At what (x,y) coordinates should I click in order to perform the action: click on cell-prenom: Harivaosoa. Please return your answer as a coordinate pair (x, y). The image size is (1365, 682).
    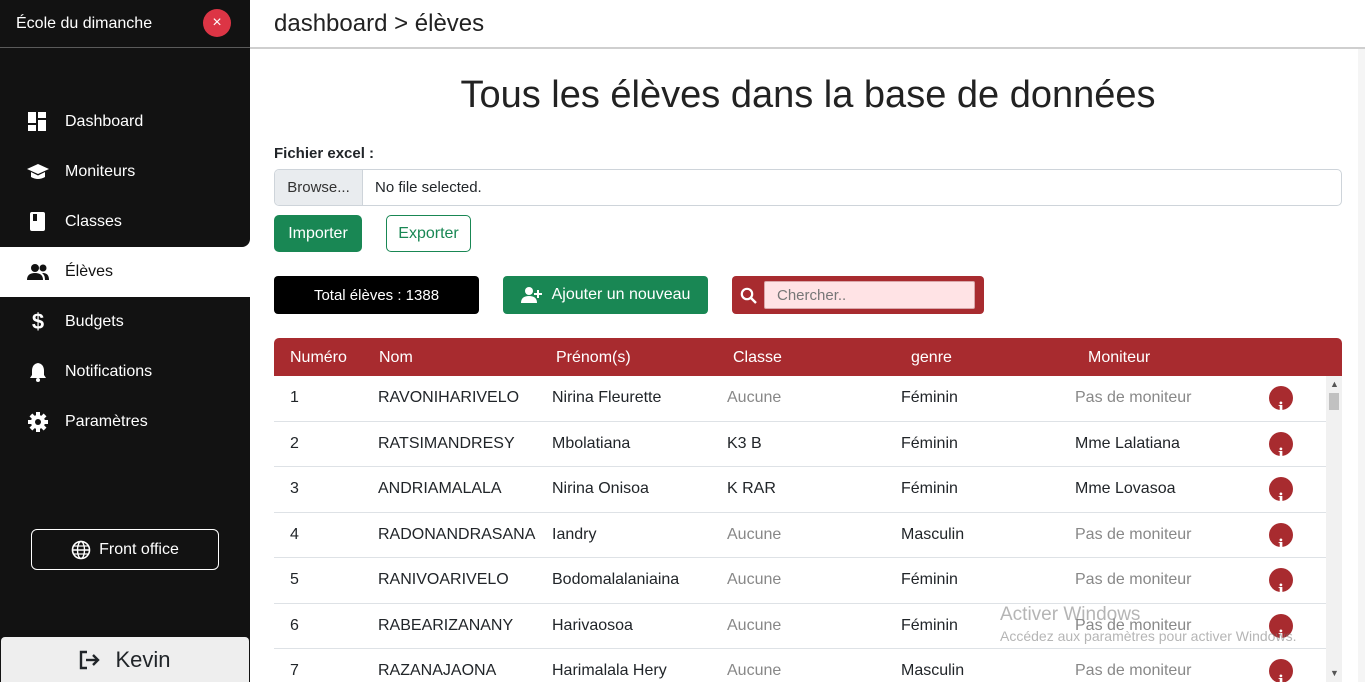
    Looking at the image, I should click on (592, 625).